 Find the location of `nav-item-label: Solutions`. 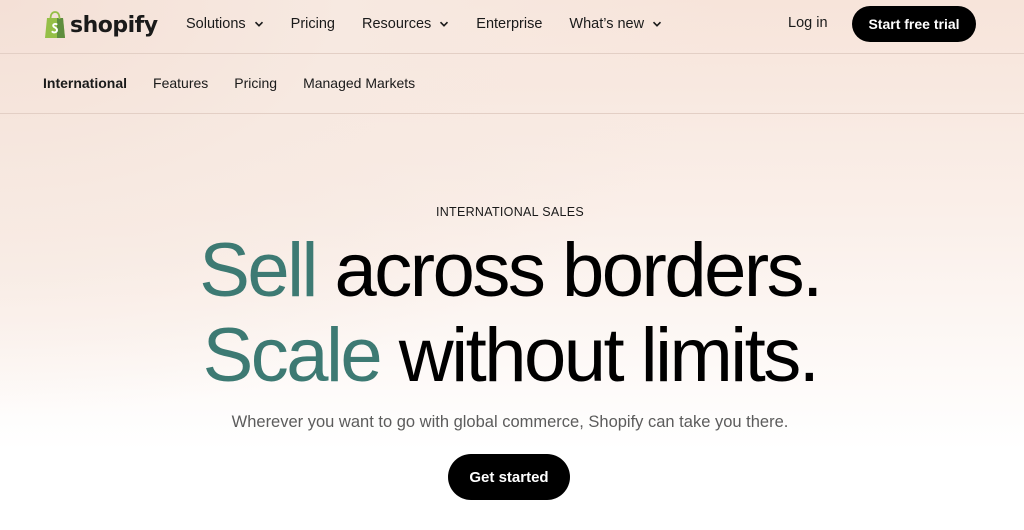

nav-item-label: Solutions is located at coordinates (216, 24).